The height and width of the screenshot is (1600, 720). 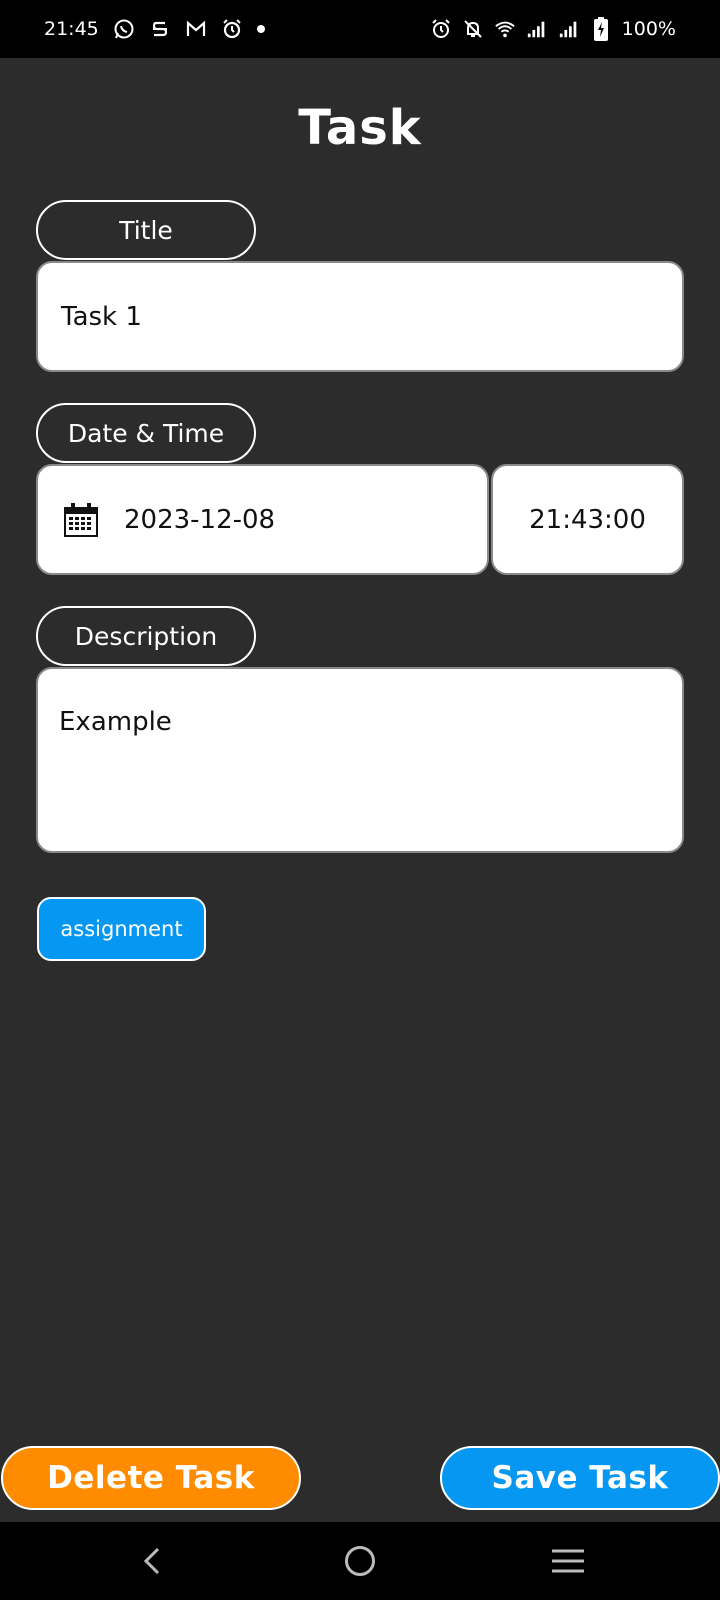 I want to click on whatsapp-icon, so click(x=124, y=29).